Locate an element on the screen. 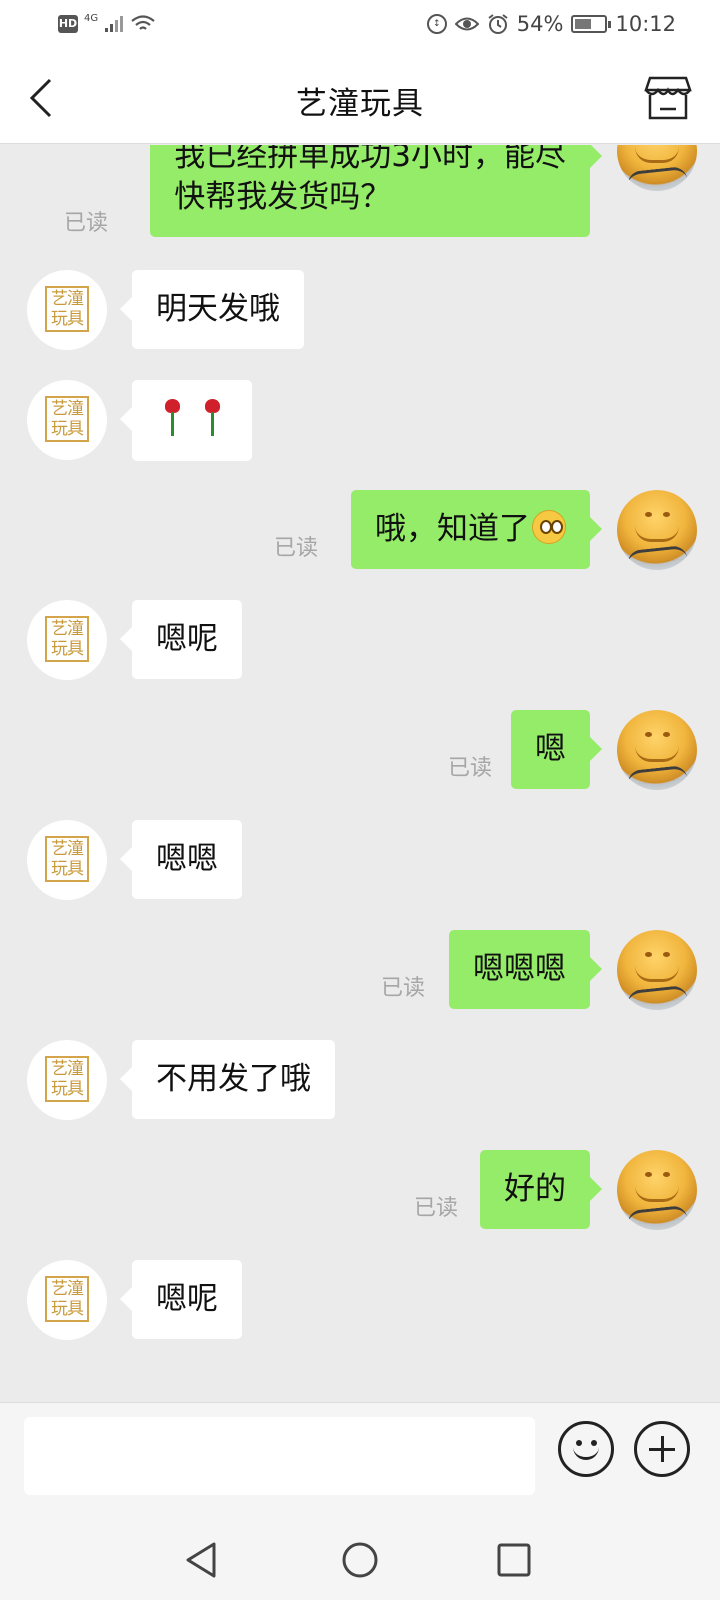 The height and width of the screenshot is (1600, 720). message-text: 嗯嗯 is located at coordinates (187, 859).